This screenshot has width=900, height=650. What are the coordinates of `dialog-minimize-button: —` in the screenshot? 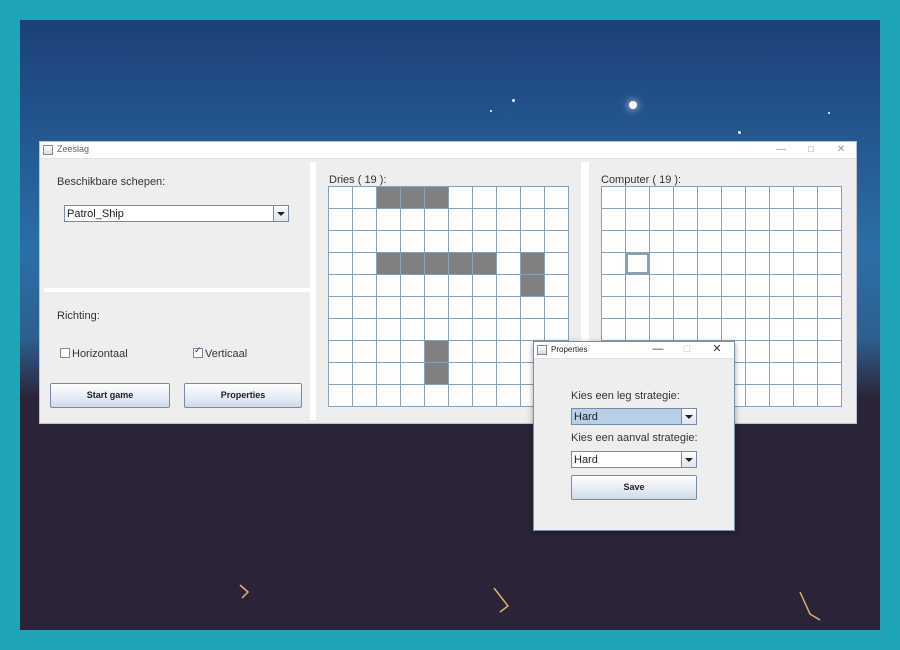 It's located at (658, 350).